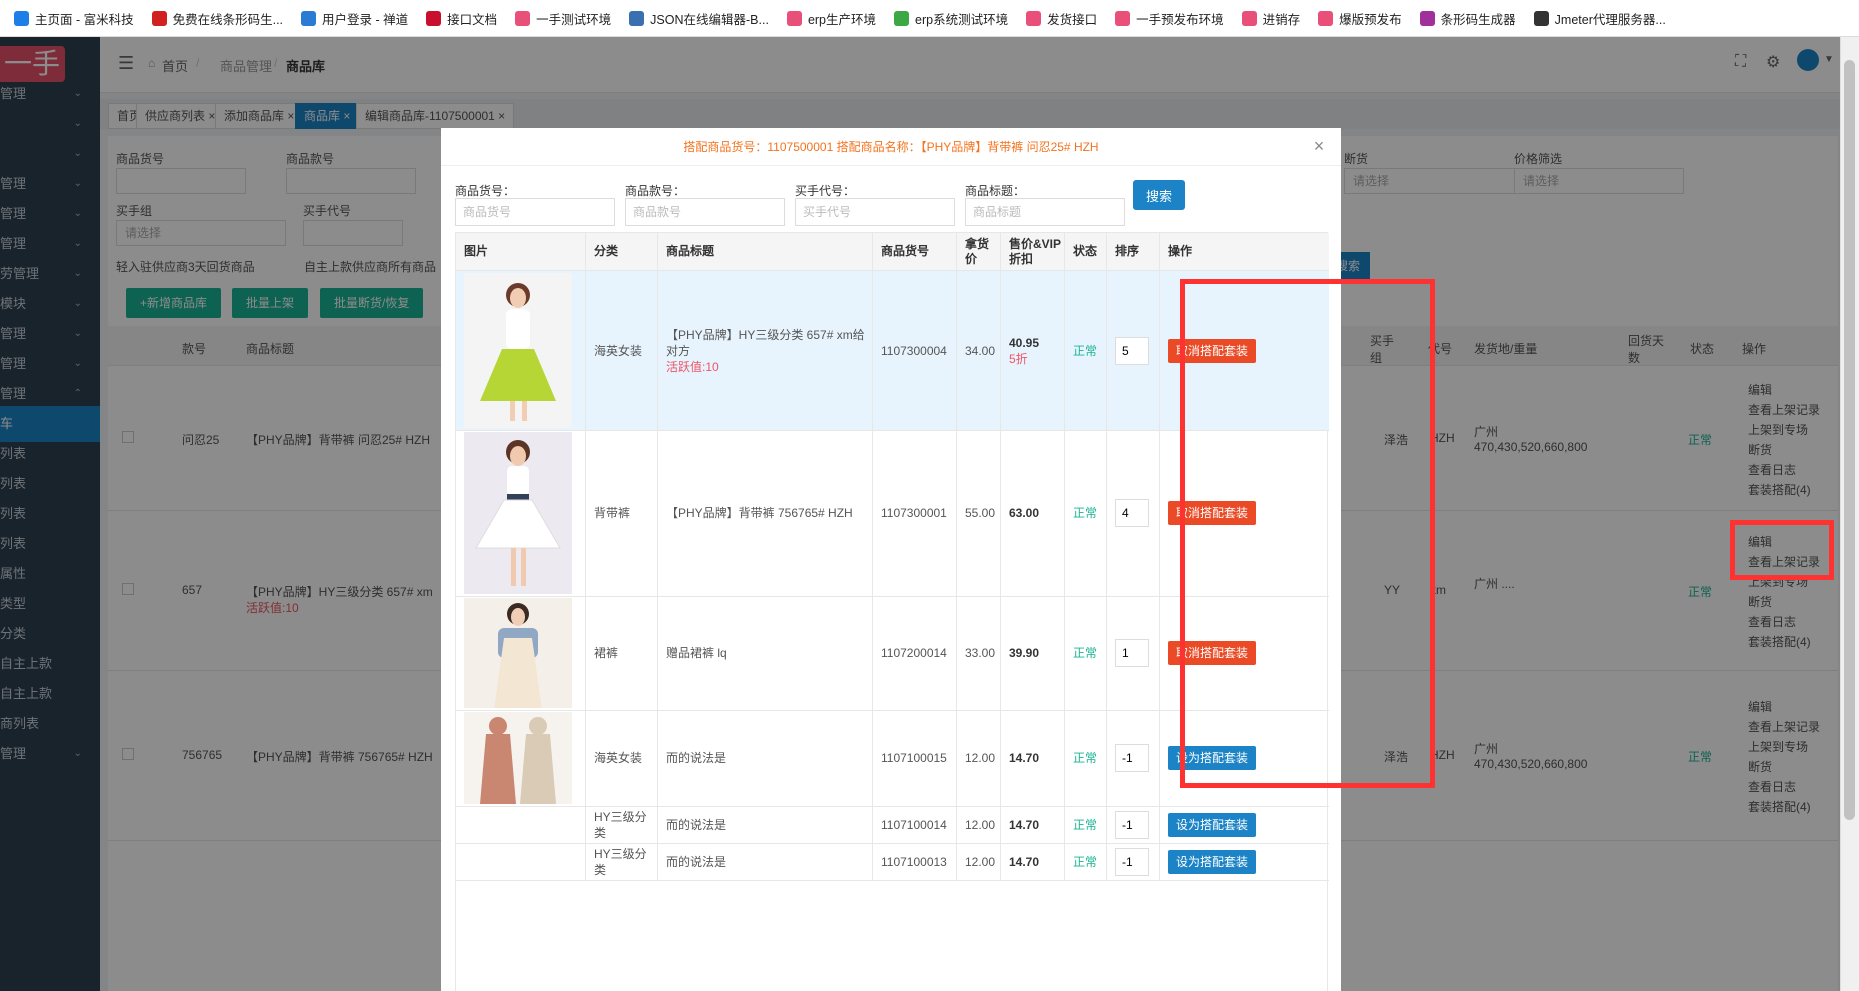 Image resolution: width=1859 pixels, height=991 pixels. I want to click on price-cell: 39.90, so click(1033, 653).